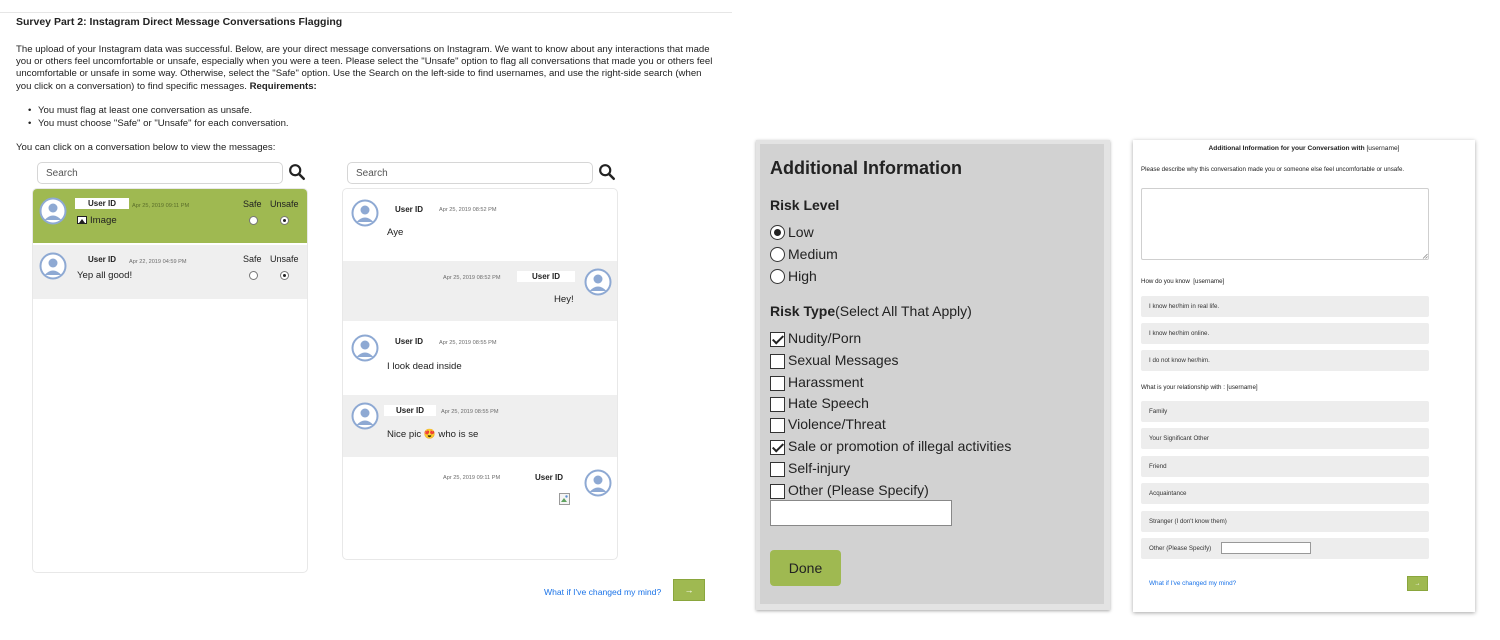  What do you see at coordinates (1158, 466) in the screenshot?
I see `option-label: Friend` at bounding box center [1158, 466].